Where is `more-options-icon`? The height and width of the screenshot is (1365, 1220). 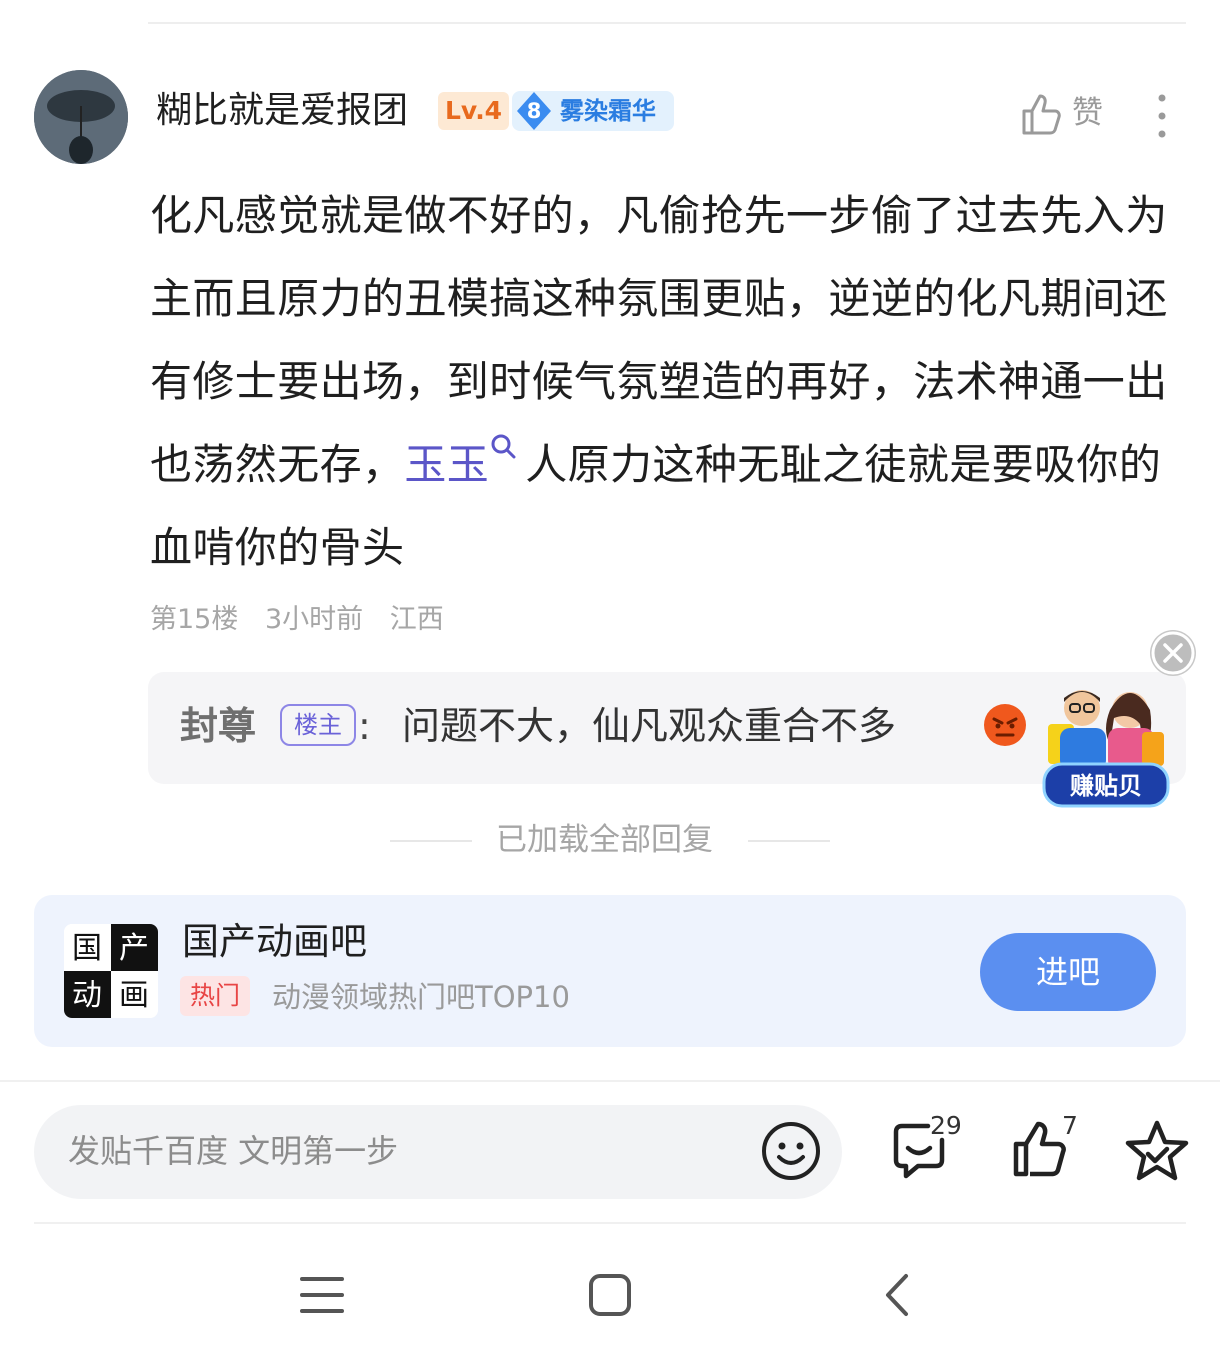
more-options-icon is located at coordinates (1162, 116).